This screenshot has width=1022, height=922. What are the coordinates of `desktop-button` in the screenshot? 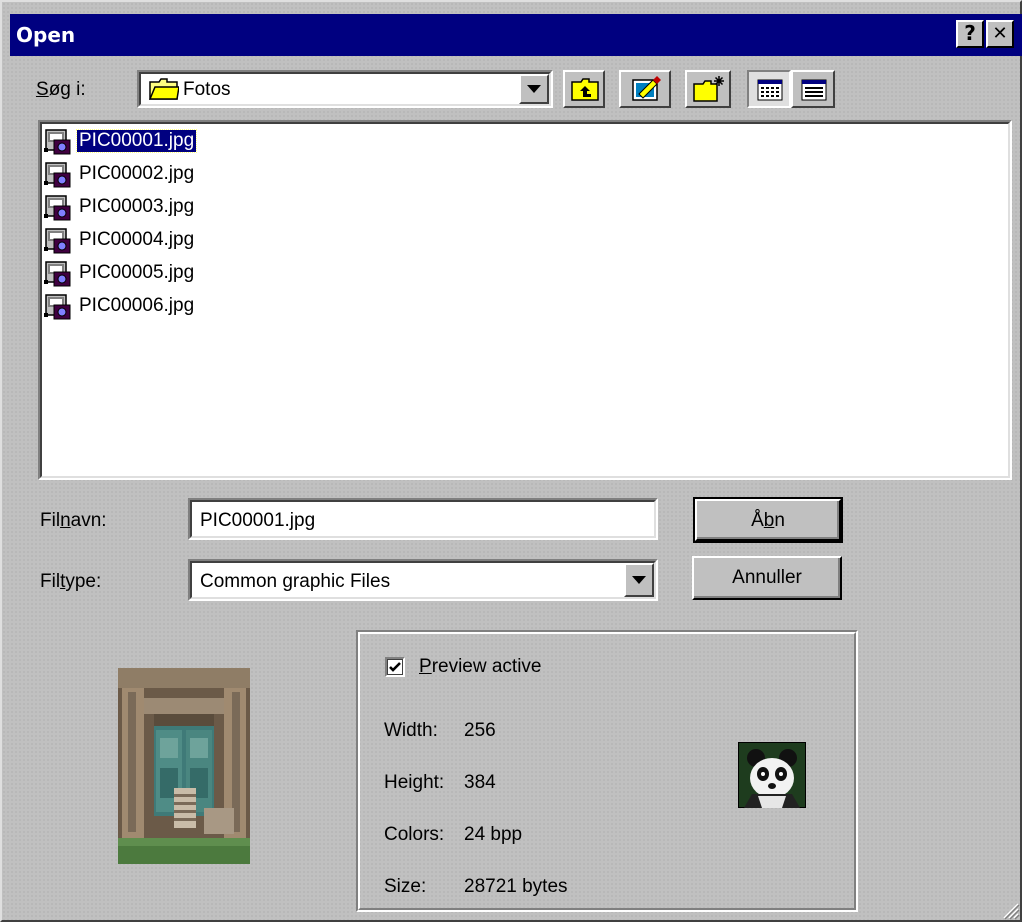 It's located at (645, 89).